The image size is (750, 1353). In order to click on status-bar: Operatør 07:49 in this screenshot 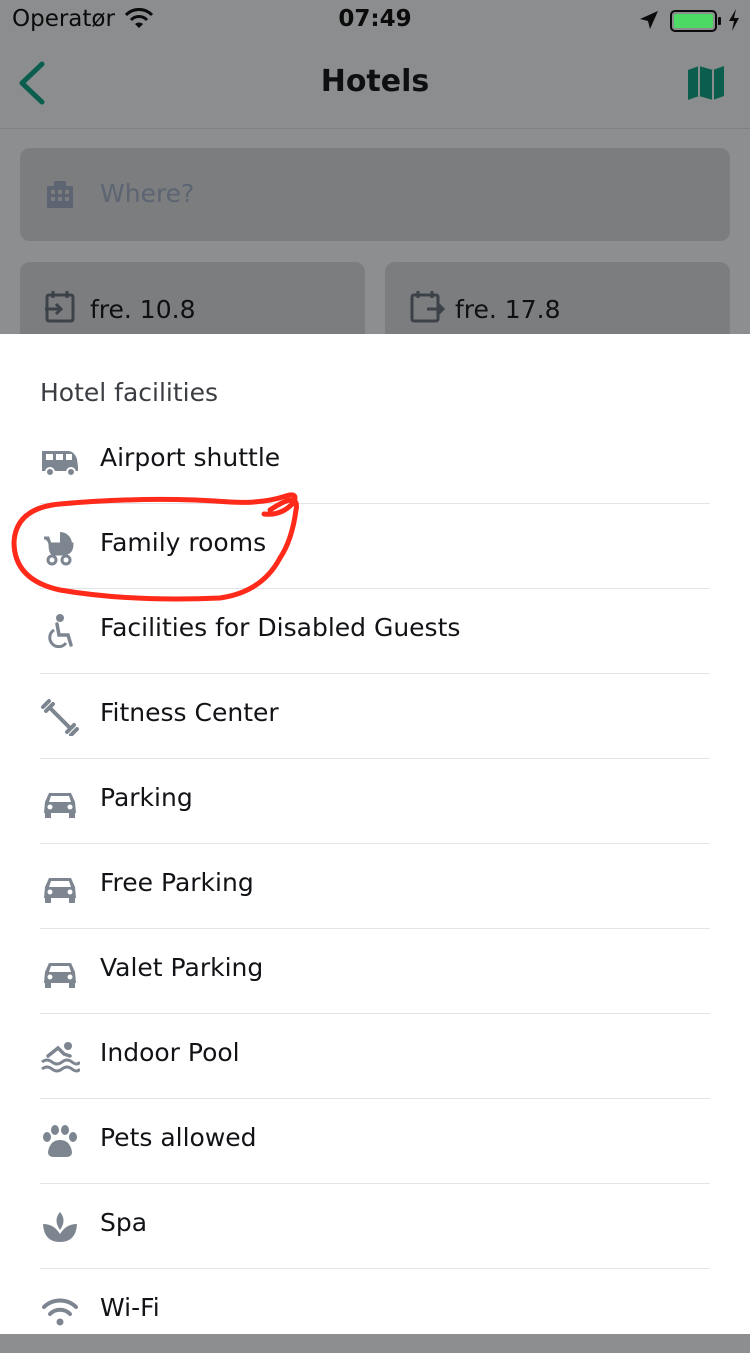, I will do `click(375, 20)`.